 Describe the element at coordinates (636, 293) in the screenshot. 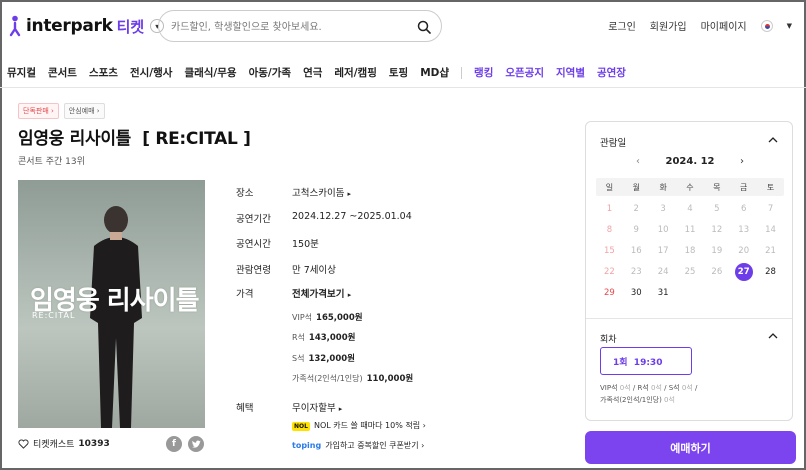

I see `calendar-day: 30` at that location.